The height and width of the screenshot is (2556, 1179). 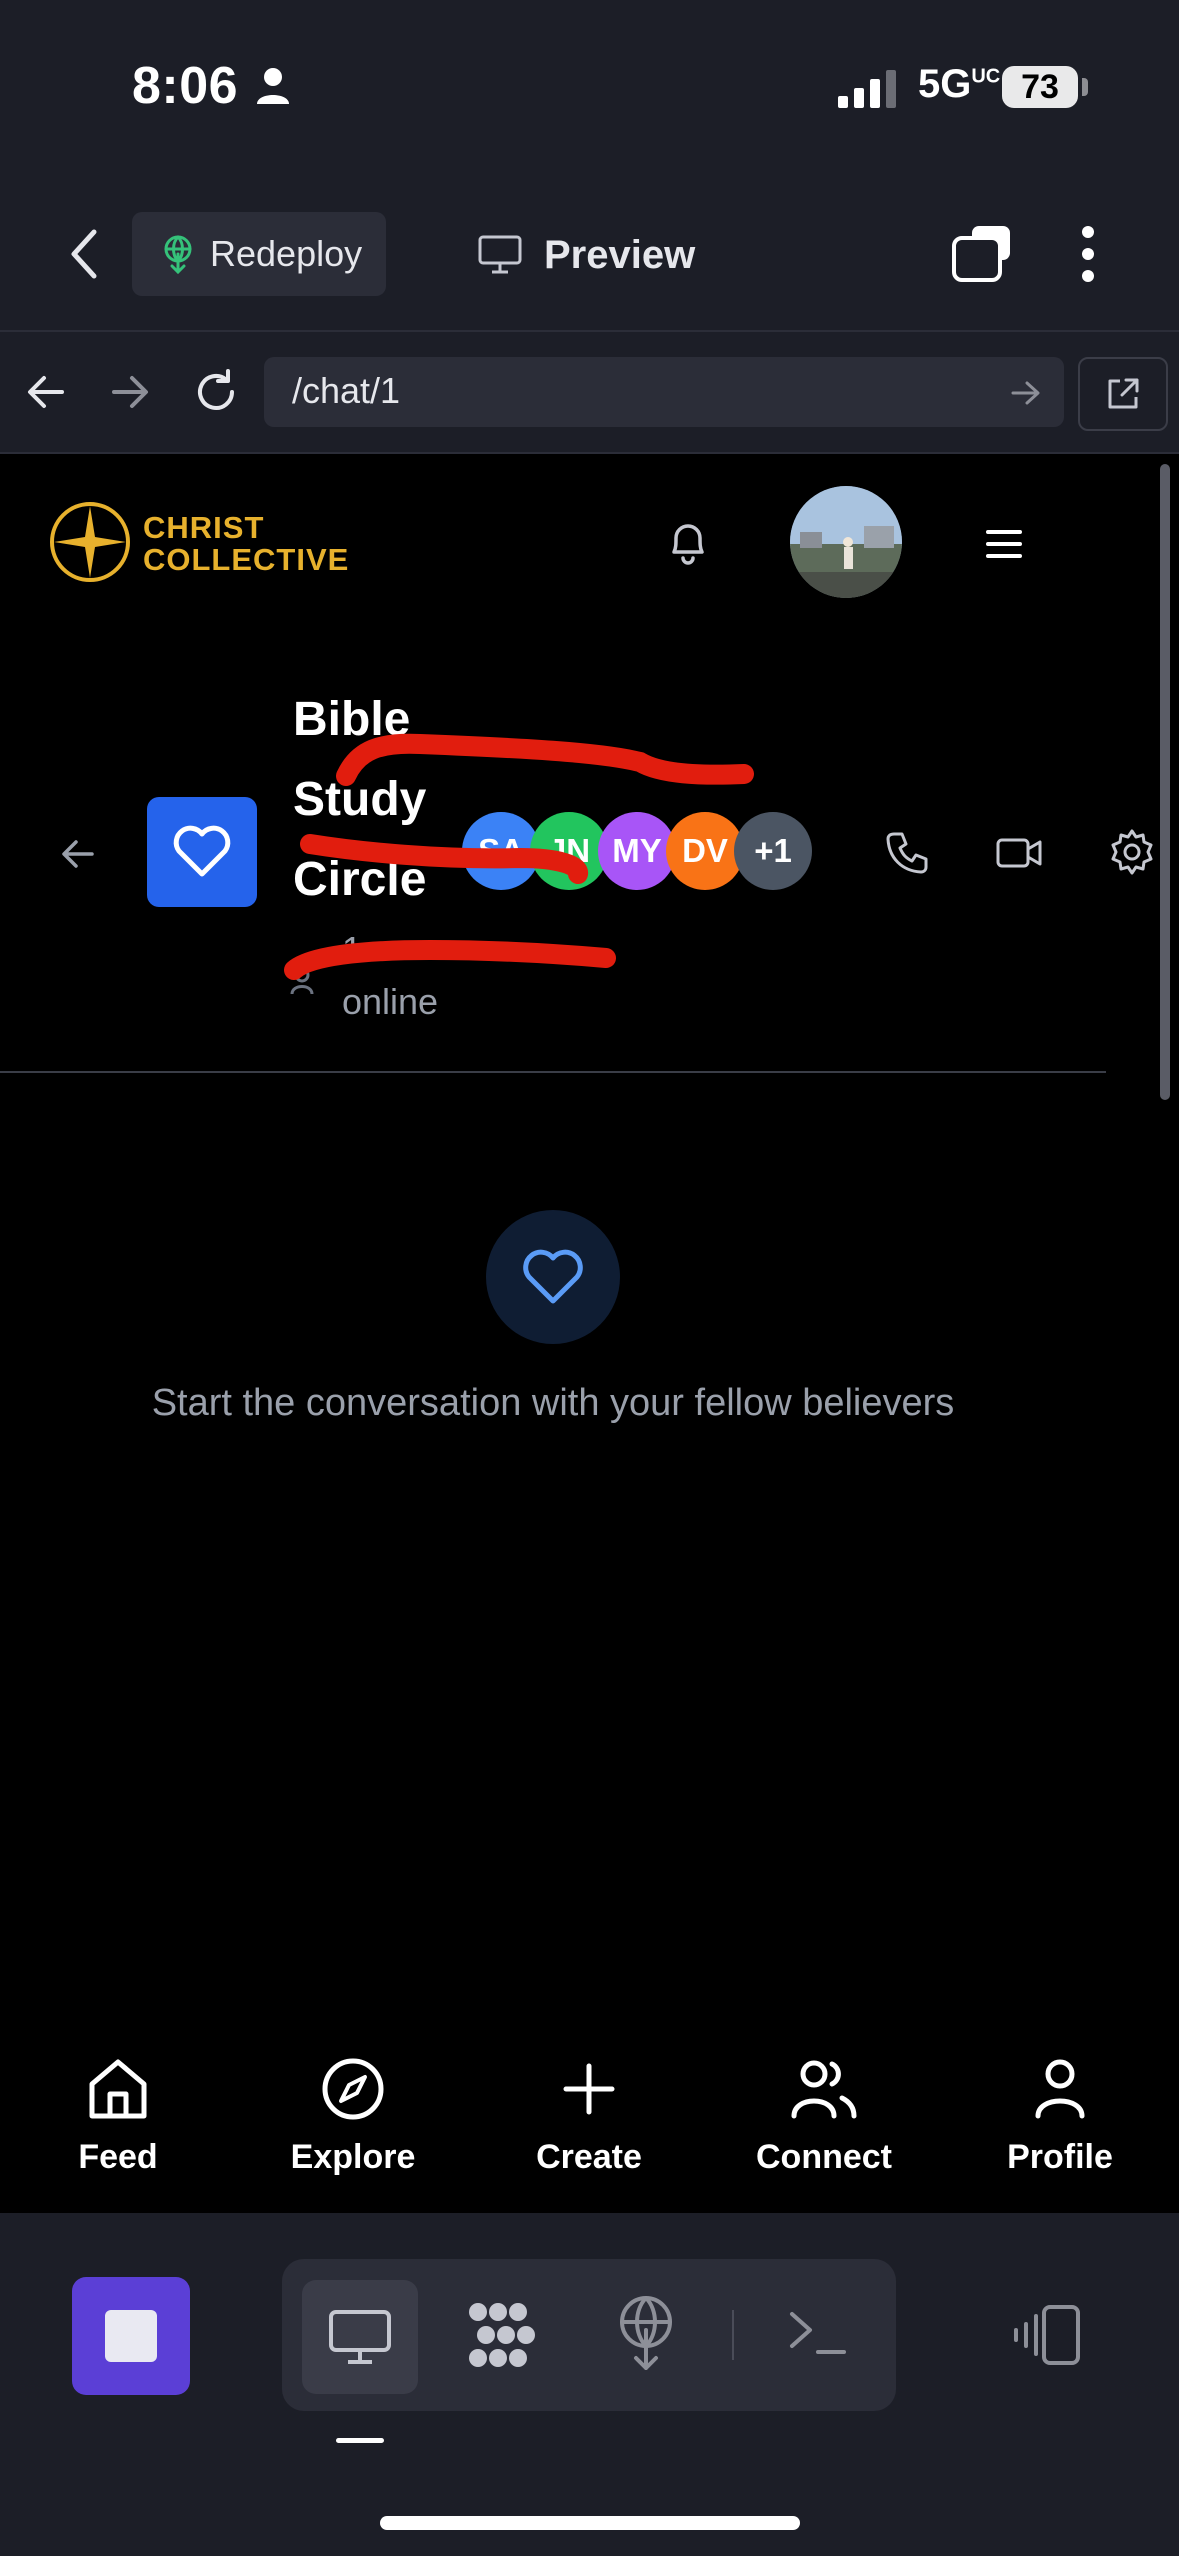 What do you see at coordinates (502, 2335) in the screenshot?
I see `agent-icon` at bounding box center [502, 2335].